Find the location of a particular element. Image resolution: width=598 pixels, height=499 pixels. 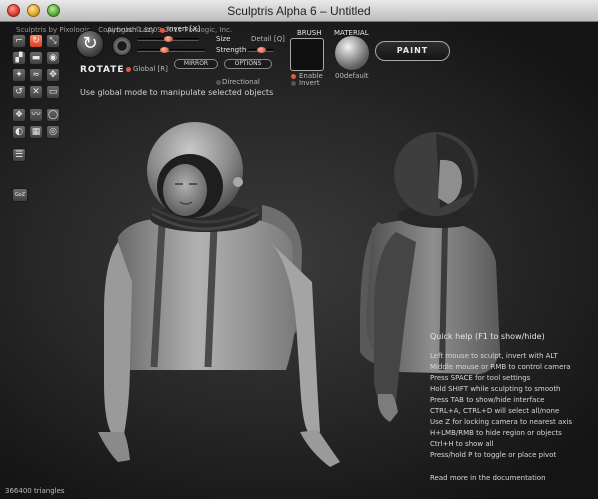

quick-help-title: Quick help (F1 to show/hide) is located at coordinates (487, 336).